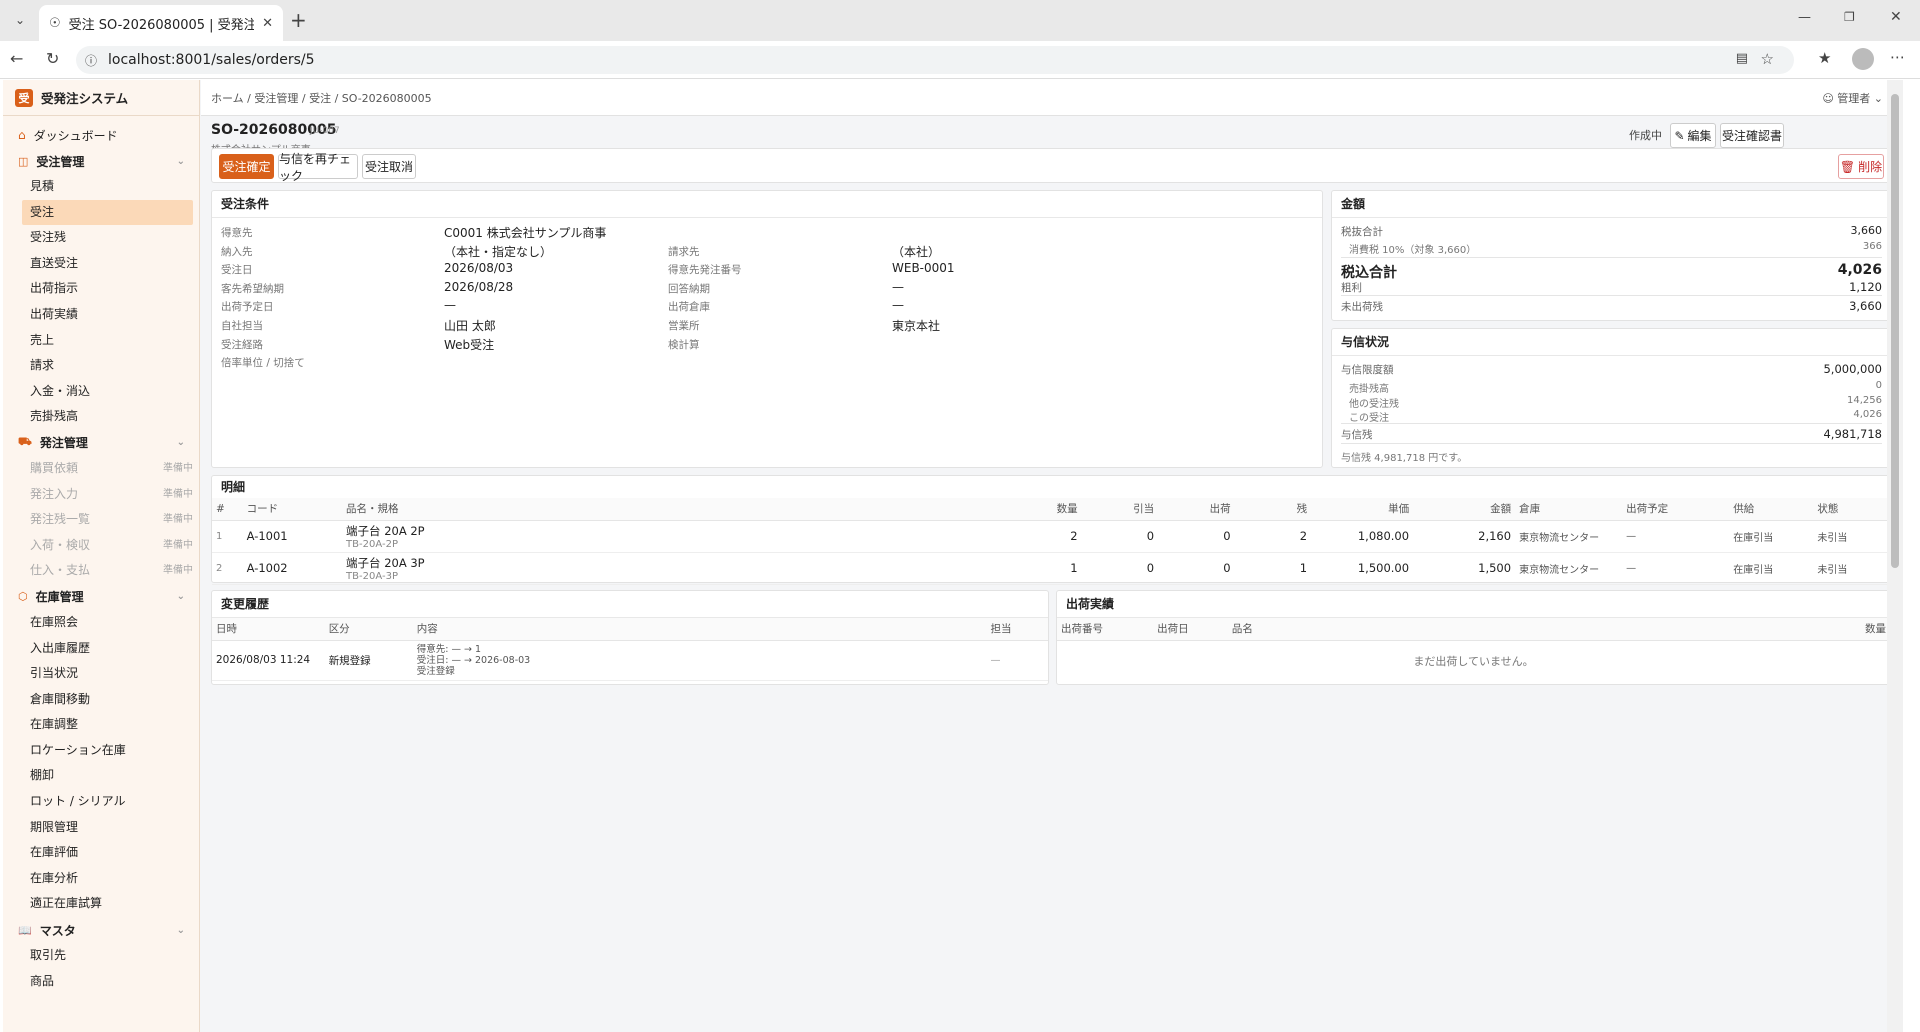 This screenshot has width=1920, height=1032. I want to click on brand-logo-icon: 受, so click(24, 97).